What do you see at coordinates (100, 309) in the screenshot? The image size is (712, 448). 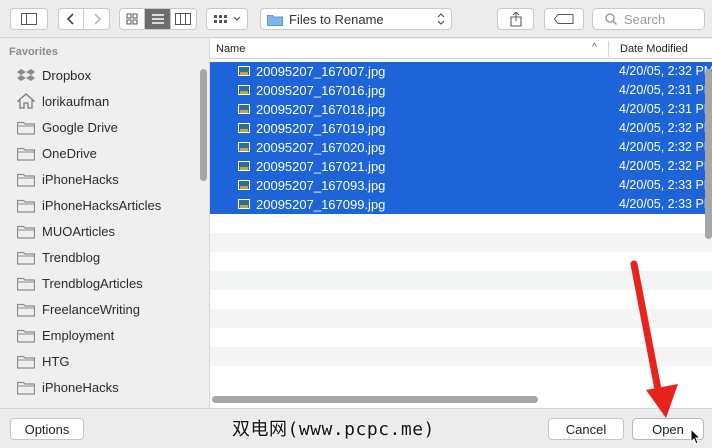 I see `sidebar-item: FreelanceWriting` at bounding box center [100, 309].